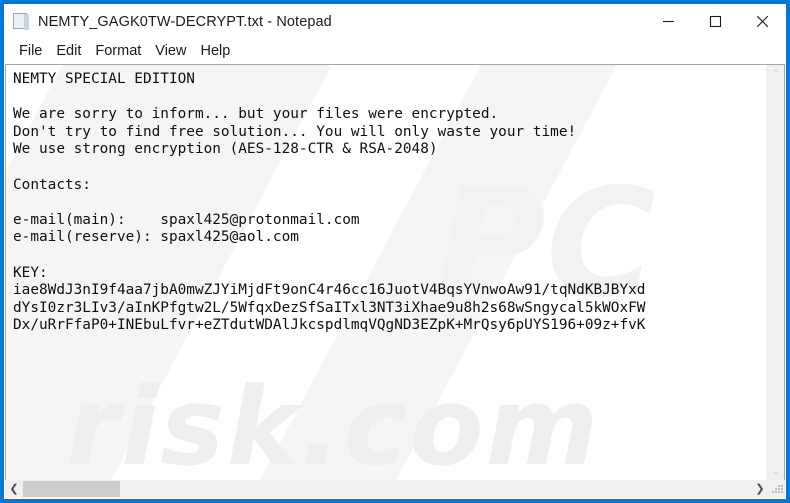 This screenshot has width=790, height=503. I want to click on menu-item-help: Help, so click(215, 51).